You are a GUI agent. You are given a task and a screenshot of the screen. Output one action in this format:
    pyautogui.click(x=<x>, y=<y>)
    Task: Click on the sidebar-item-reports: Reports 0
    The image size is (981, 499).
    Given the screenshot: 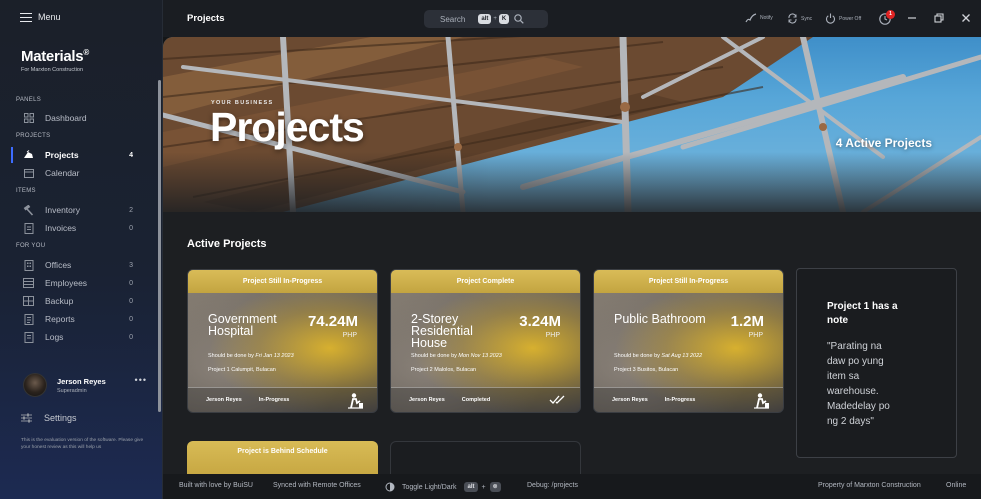 What is the action you would take?
    pyautogui.click(x=73, y=319)
    